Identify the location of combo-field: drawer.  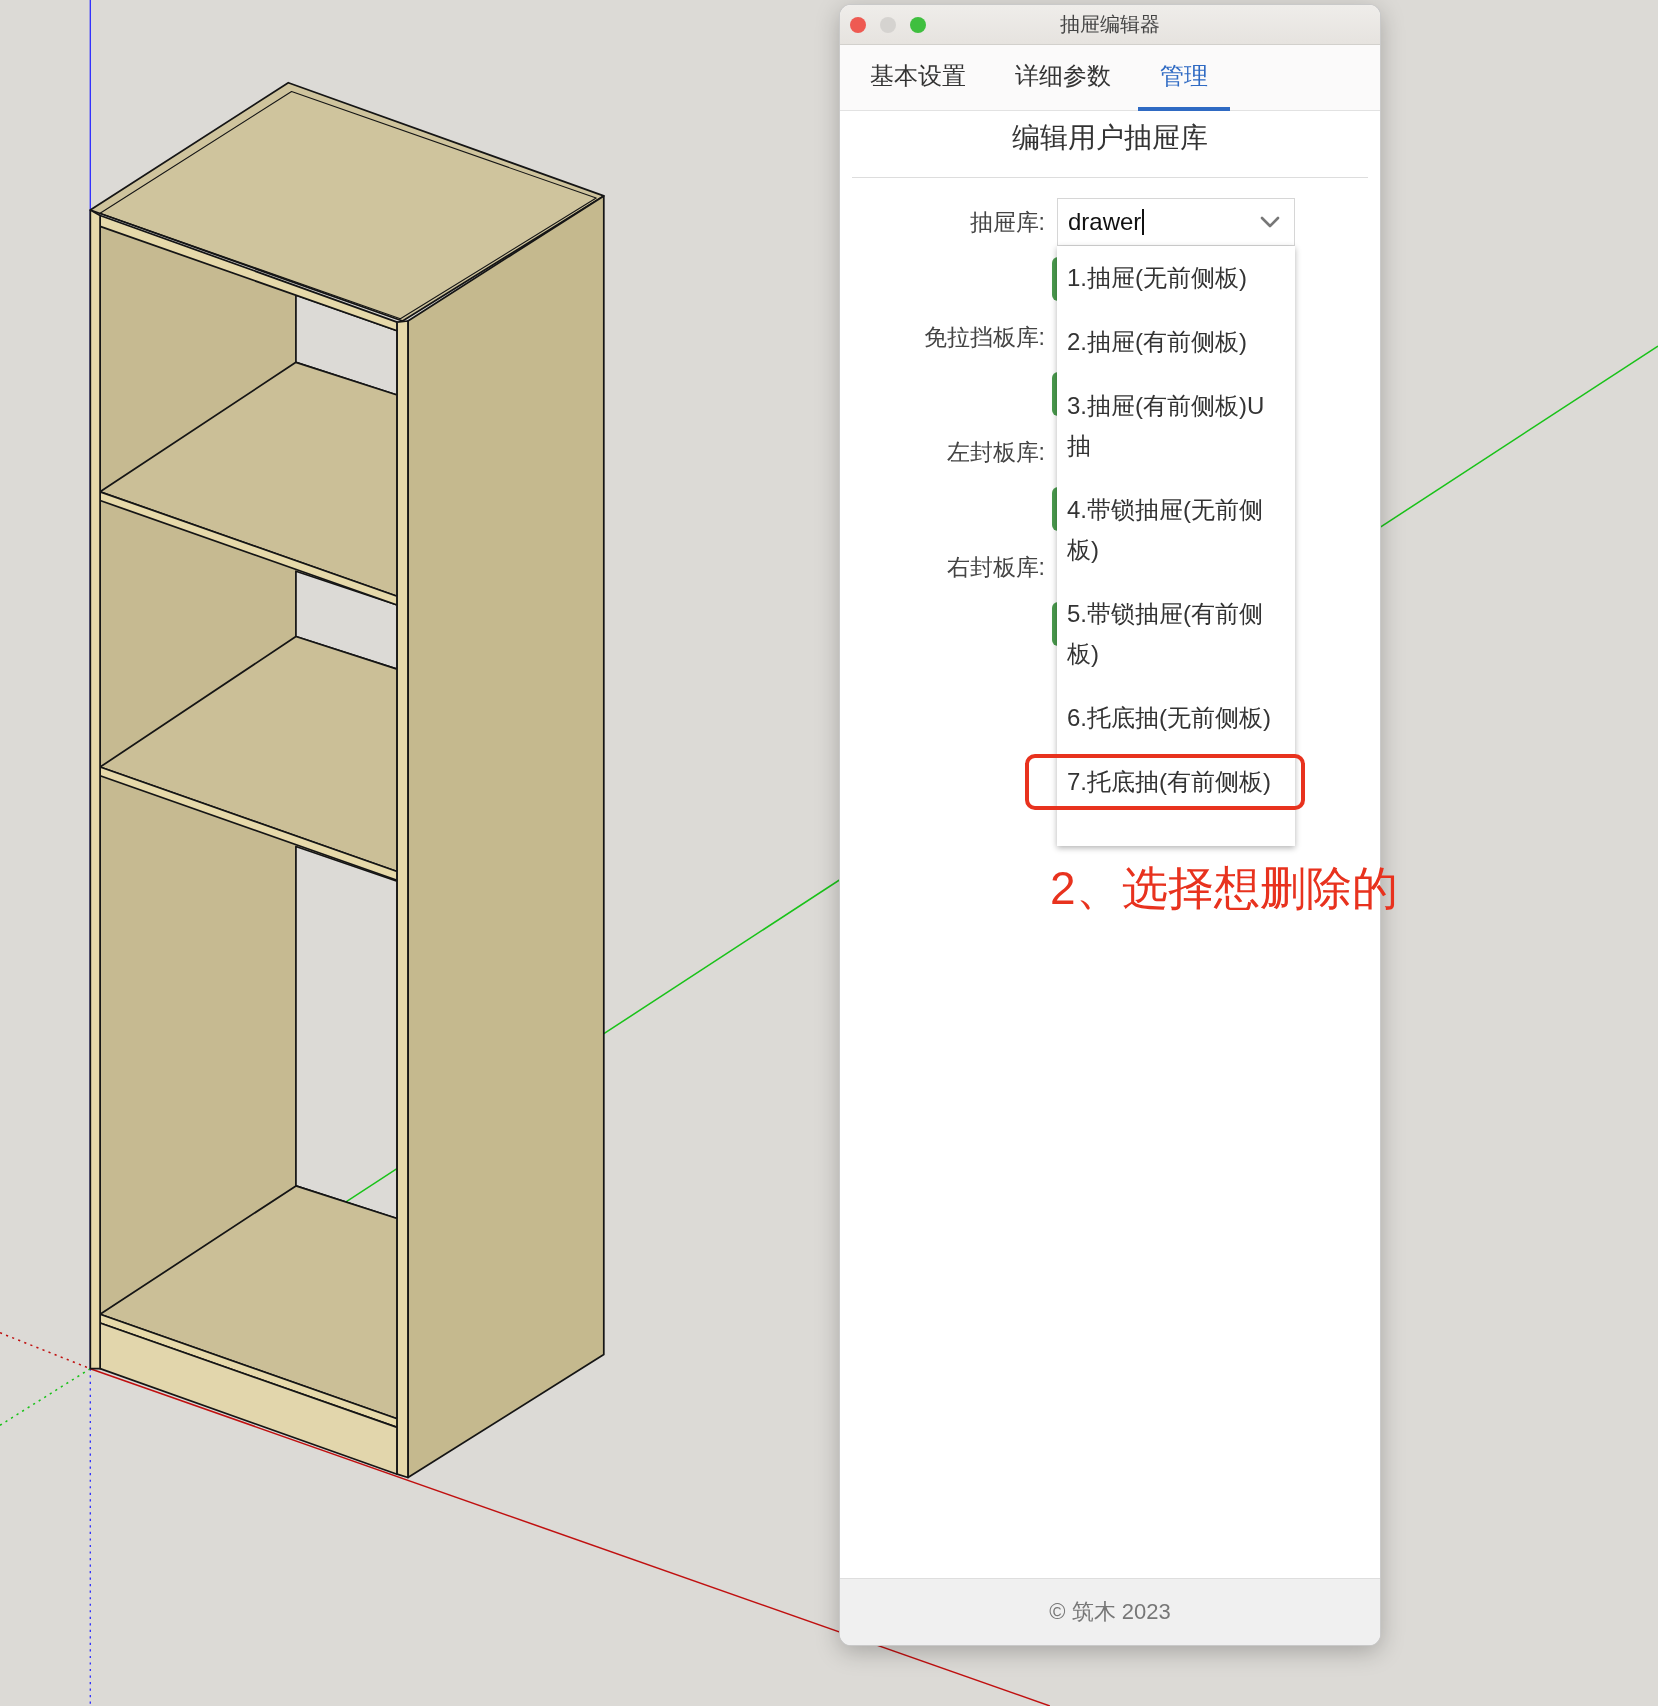
(1176, 222).